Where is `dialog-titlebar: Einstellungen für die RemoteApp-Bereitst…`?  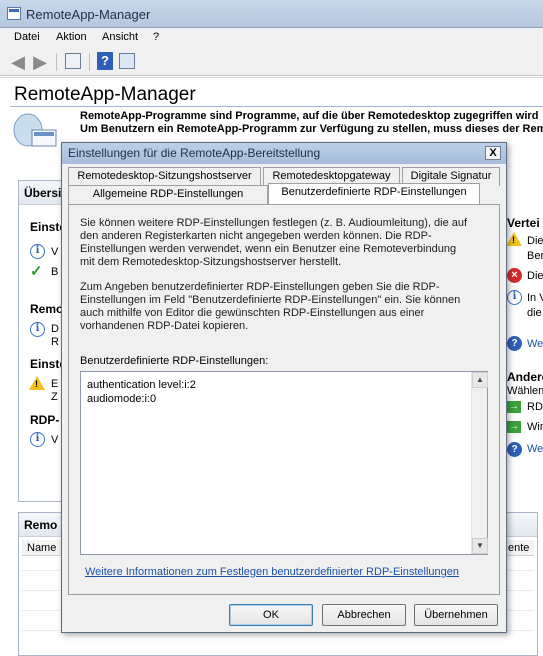 dialog-titlebar: Einstellungen für die RemoteApp-Bereitst… is located at coordinates (284, 153).